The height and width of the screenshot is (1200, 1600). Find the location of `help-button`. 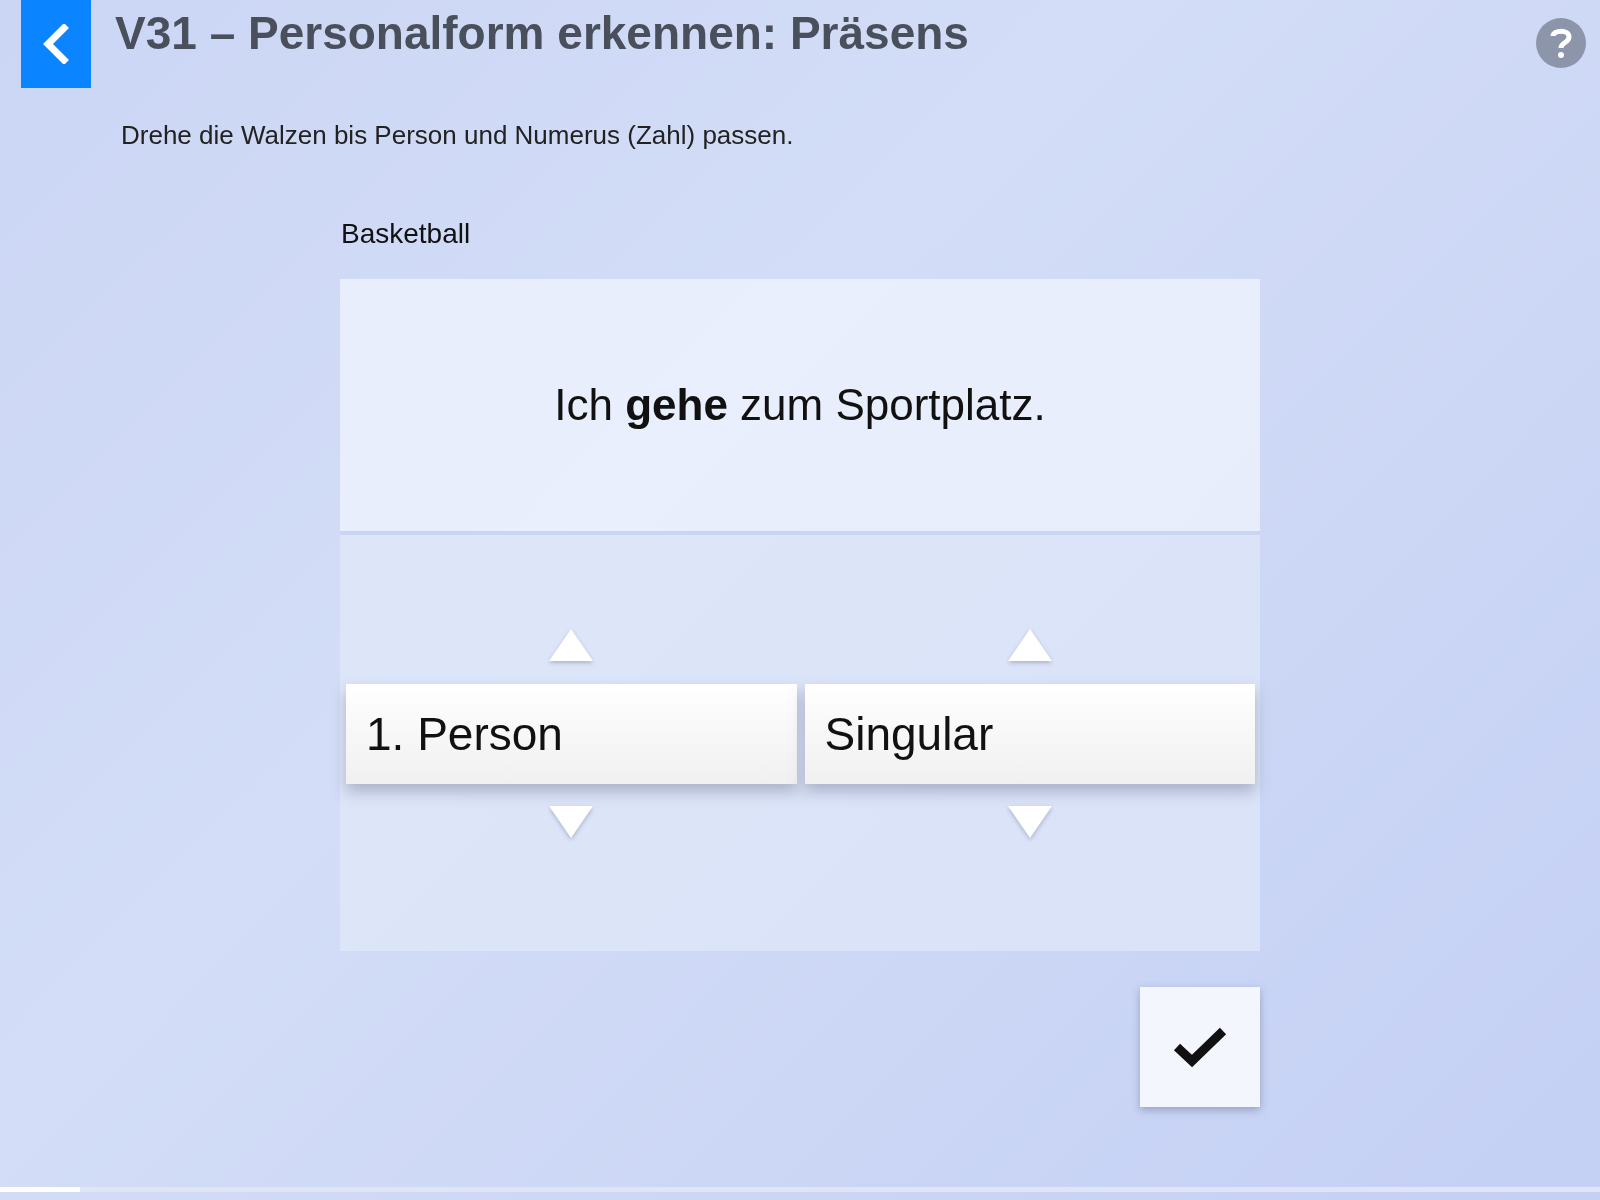

help-button is located at coordinates (1561, 43).